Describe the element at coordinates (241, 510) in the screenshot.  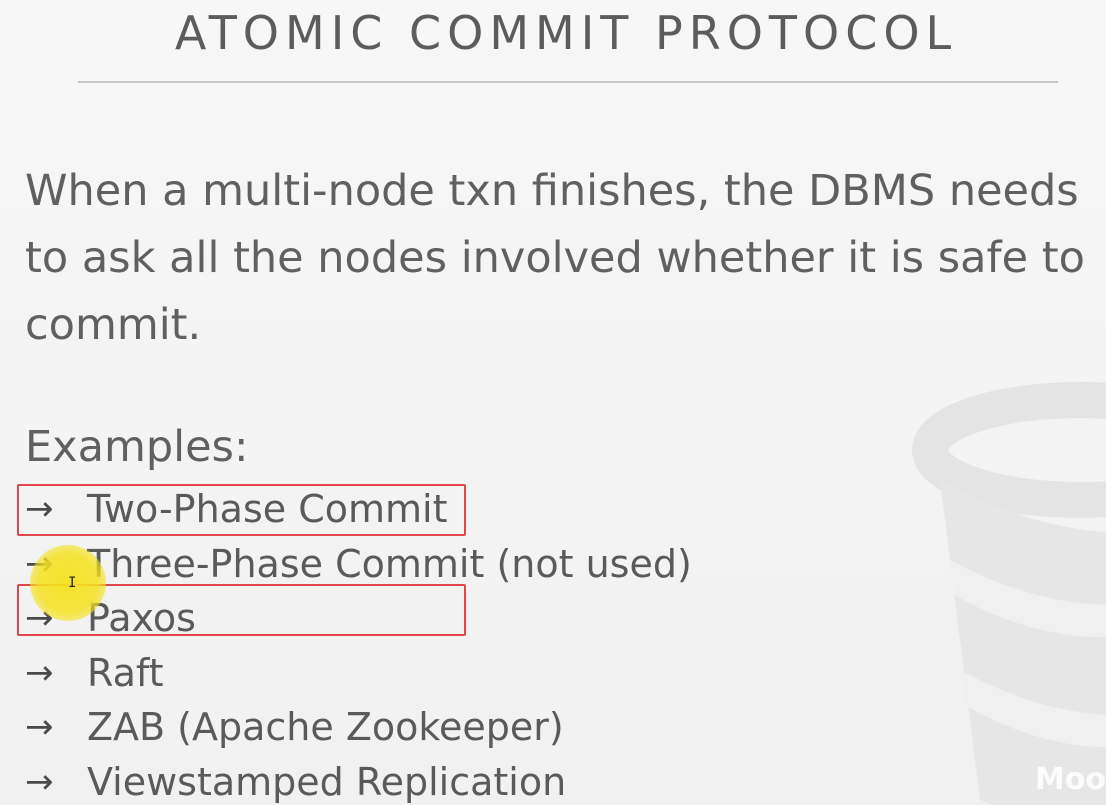
I see `highlight-box-two-phase-commit` at that location.